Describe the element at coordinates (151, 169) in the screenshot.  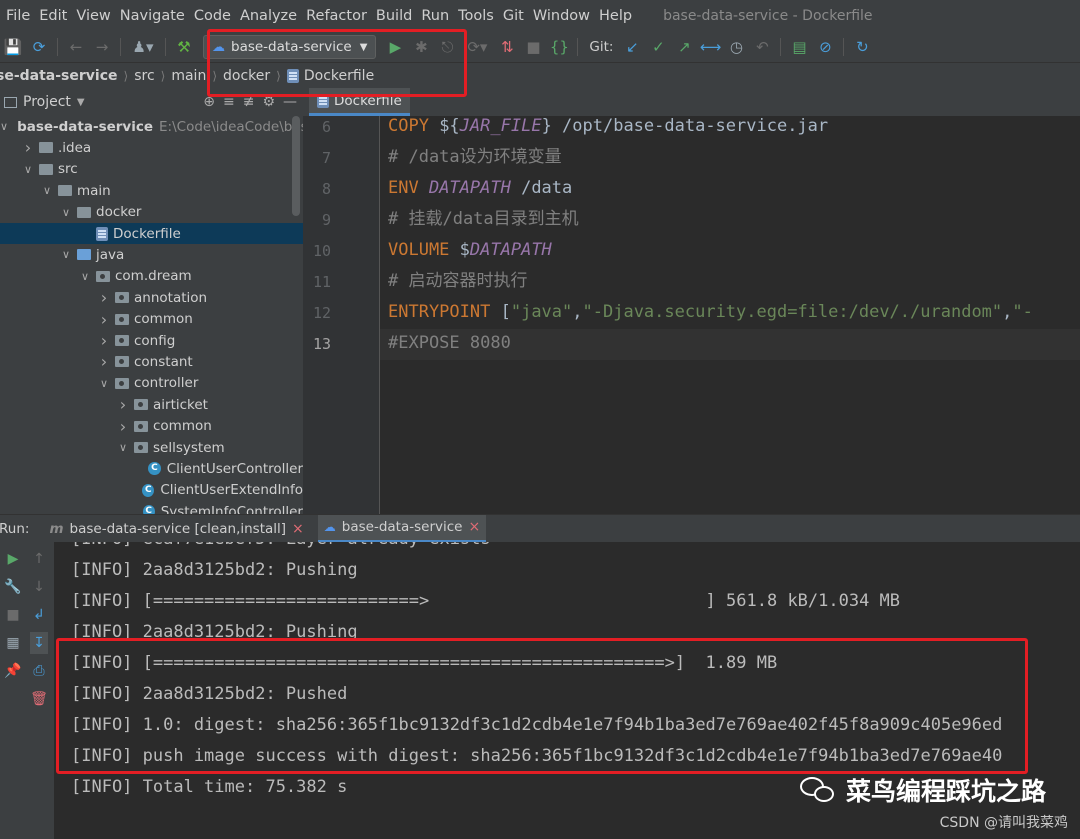
I see `tree-item: ∨ src` at that location.